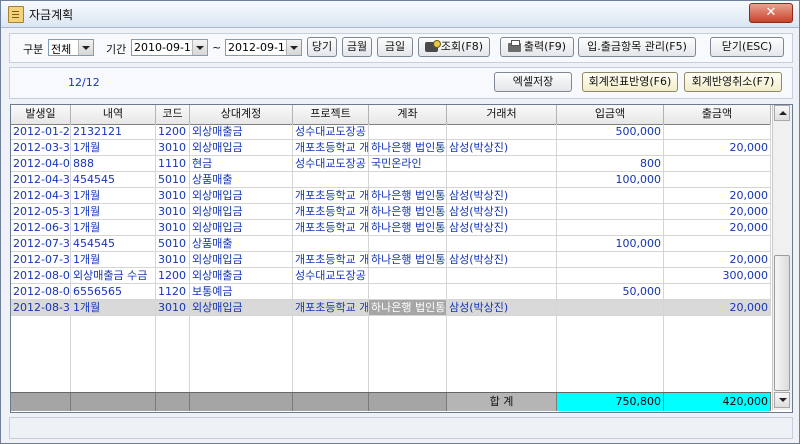  Describe the element at coordinates (173, 243) in the screenshot. I see `table-cell: 5010` at that location.